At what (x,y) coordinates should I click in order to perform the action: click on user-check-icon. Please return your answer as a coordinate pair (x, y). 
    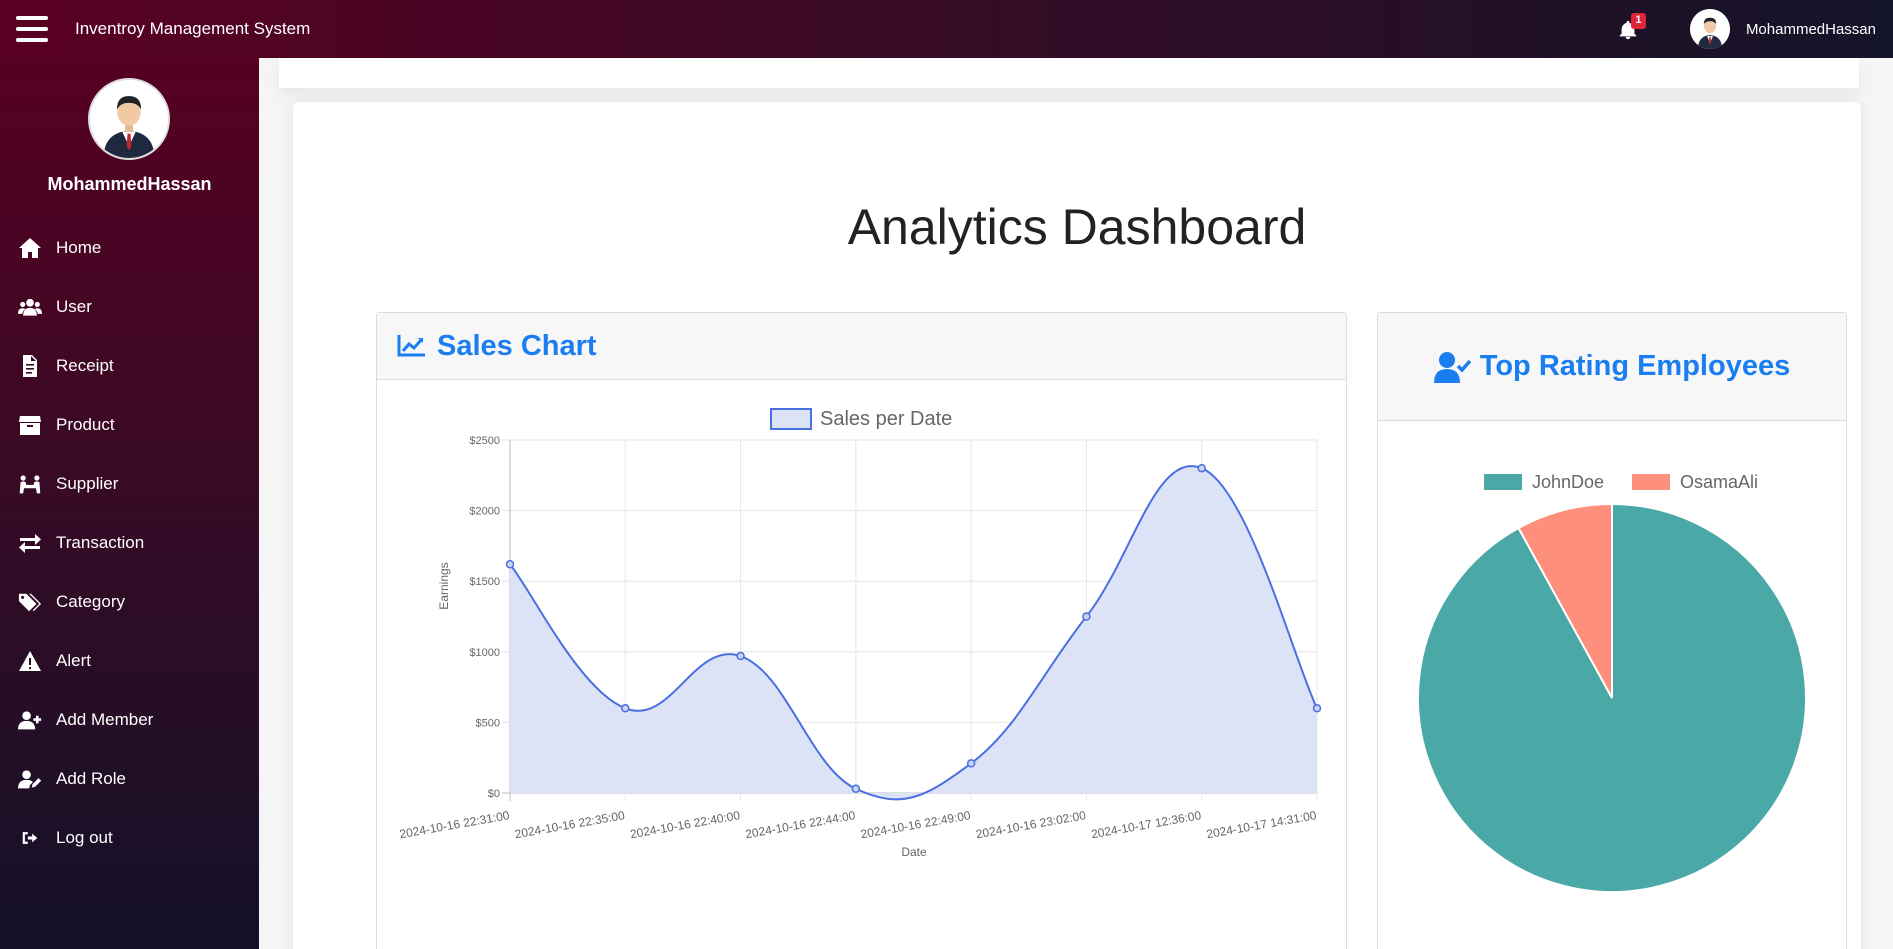
    Looking at the image, I should click on (1452, 367).